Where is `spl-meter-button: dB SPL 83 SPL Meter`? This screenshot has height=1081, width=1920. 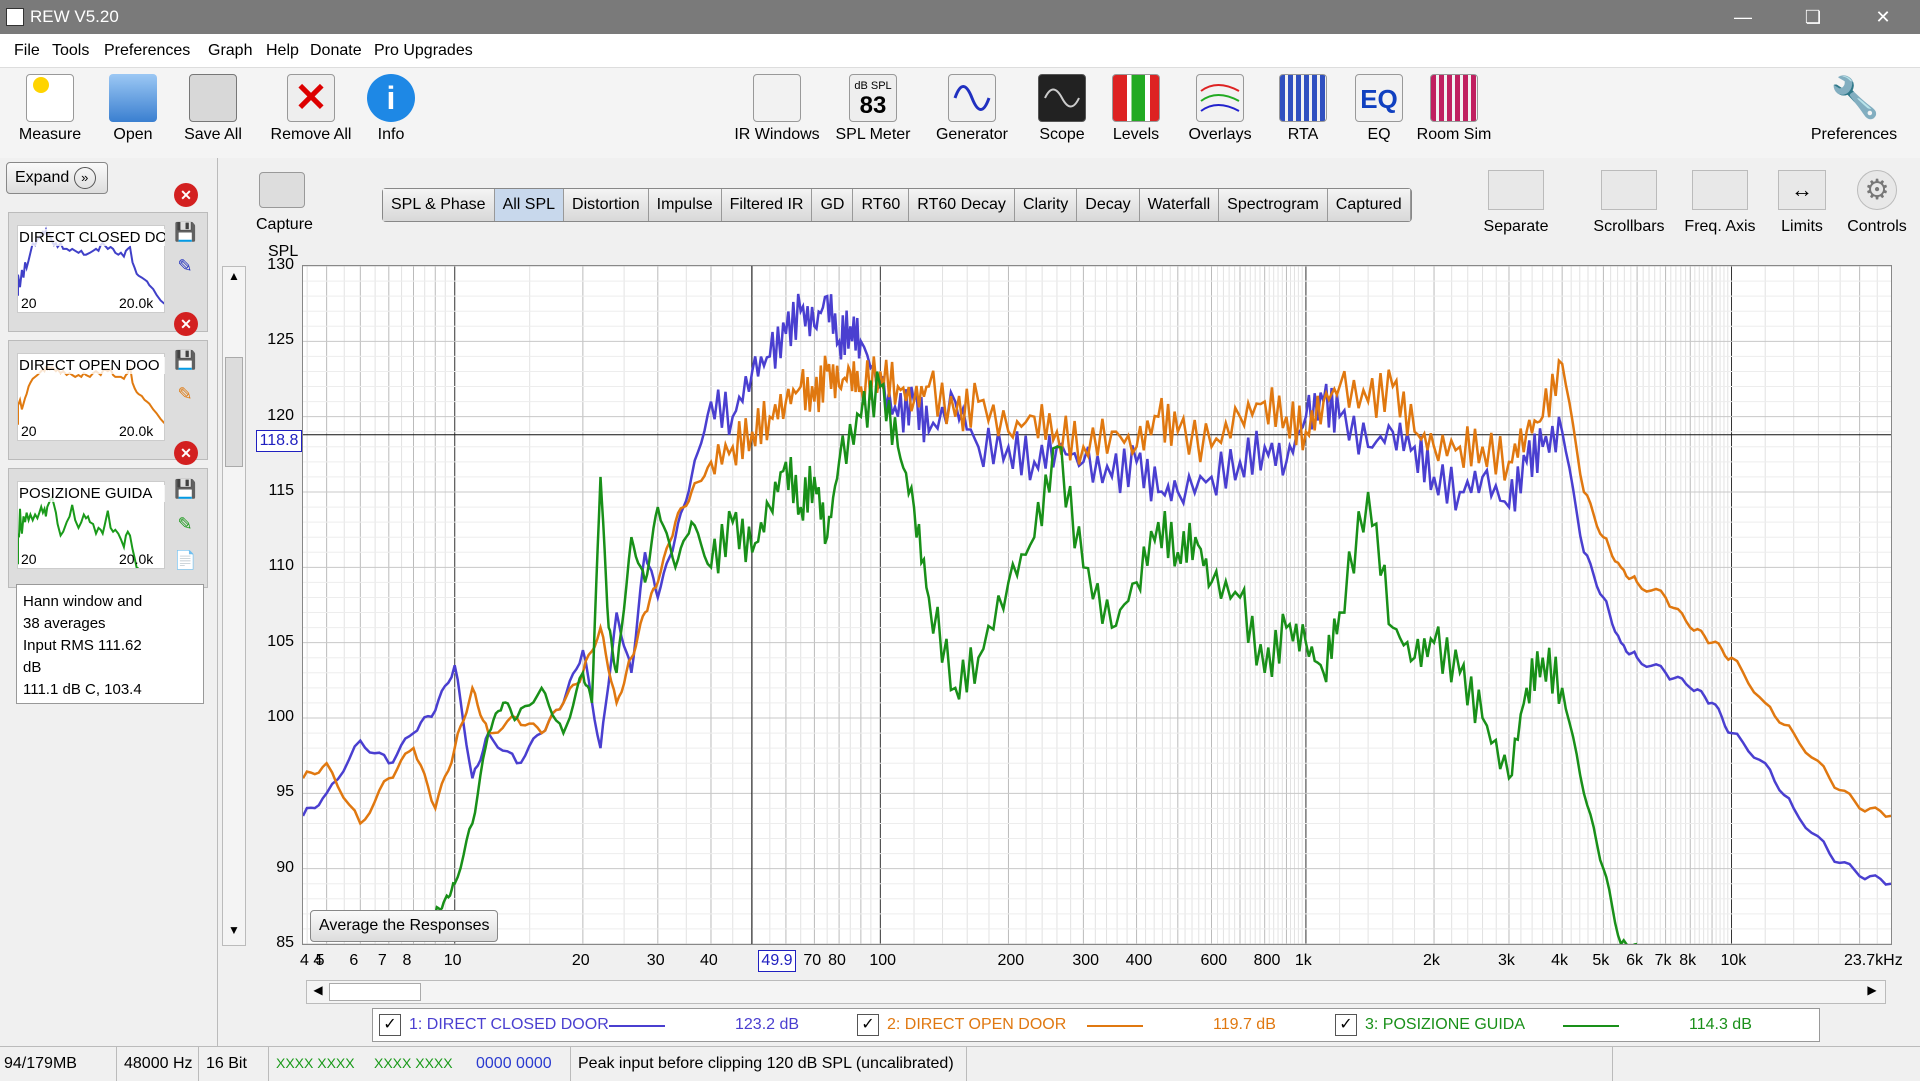
spl-meter-button: dB SPL 83 SPL Meter is located at coordinates (873, 109).